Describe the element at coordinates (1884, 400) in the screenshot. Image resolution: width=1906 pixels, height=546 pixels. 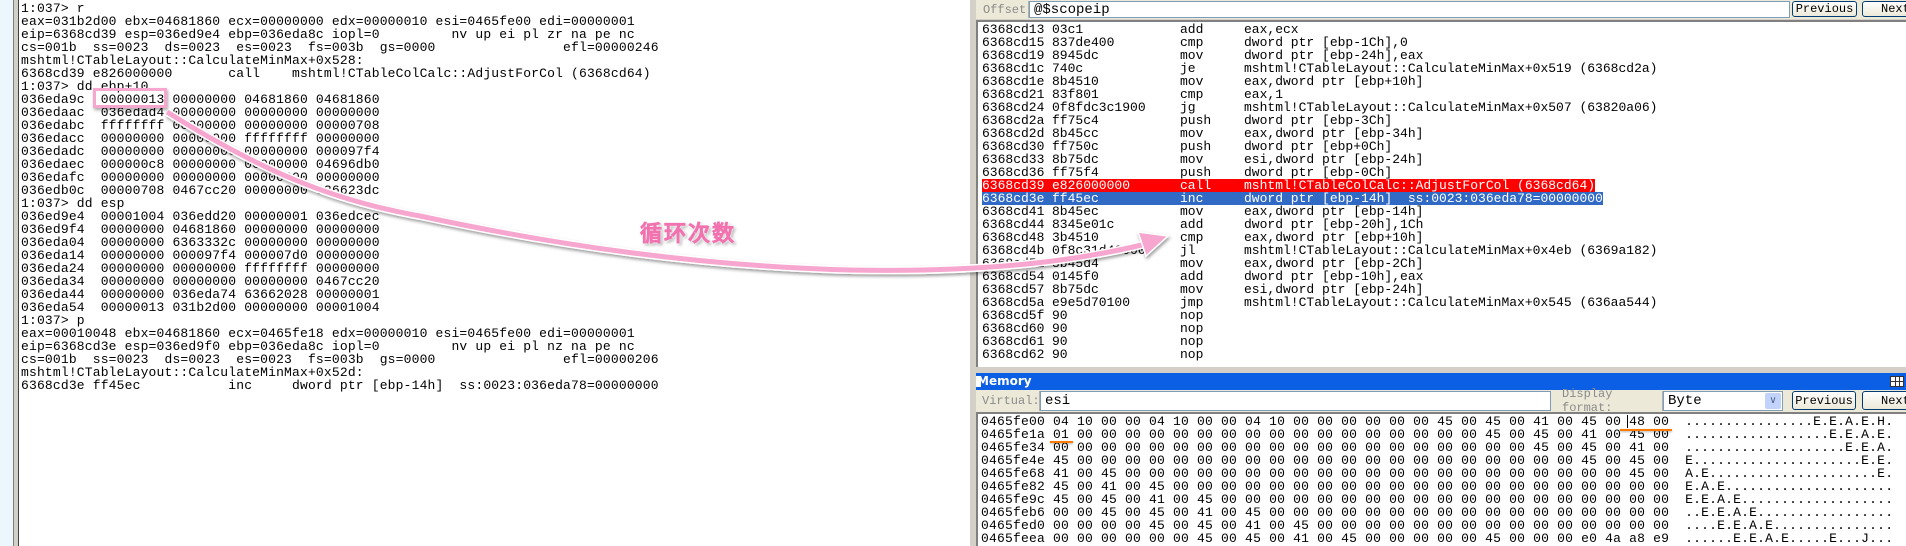
I see `memory-next-button: Next` at that location.